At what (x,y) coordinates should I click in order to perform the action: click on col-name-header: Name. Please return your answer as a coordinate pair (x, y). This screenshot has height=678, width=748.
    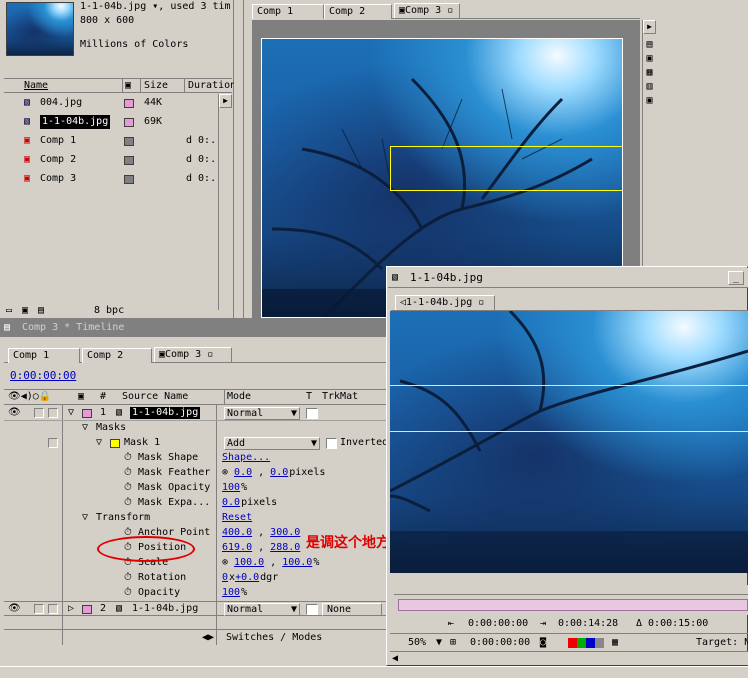
    Looking at the image, I should click on (36, 86).